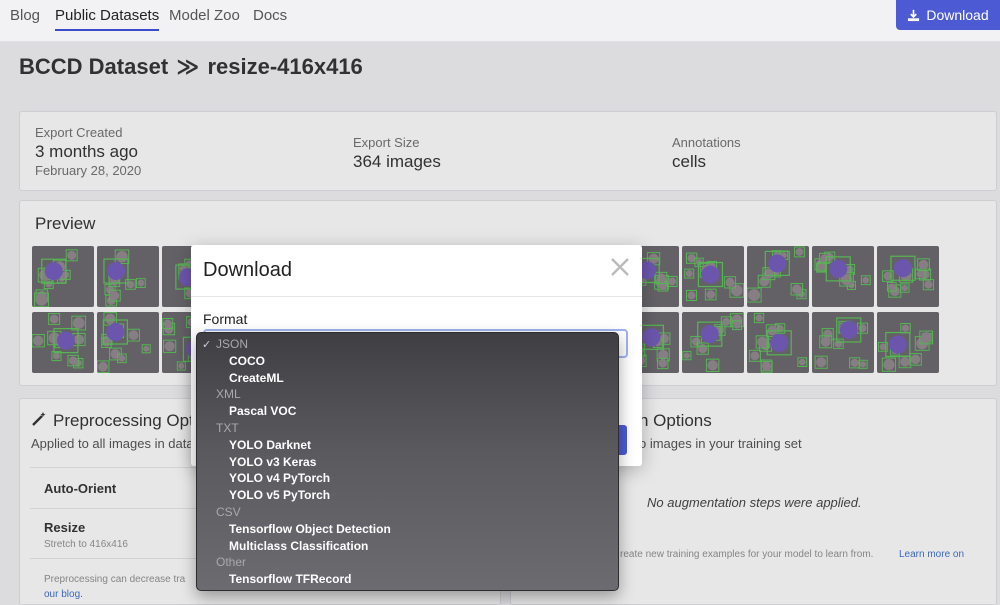 This screenshot has height=605, width=1000. Describe the element at coordinates (270, 445) in the screenshot. I see `format-option: YOLO Darknet` at that location.